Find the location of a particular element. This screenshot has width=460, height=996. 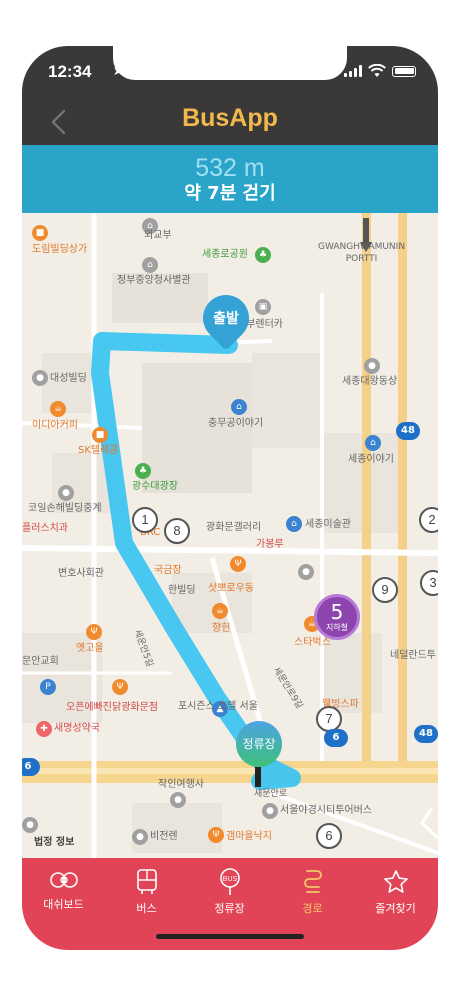

wifi-icon is located at coordinates (377, 70).